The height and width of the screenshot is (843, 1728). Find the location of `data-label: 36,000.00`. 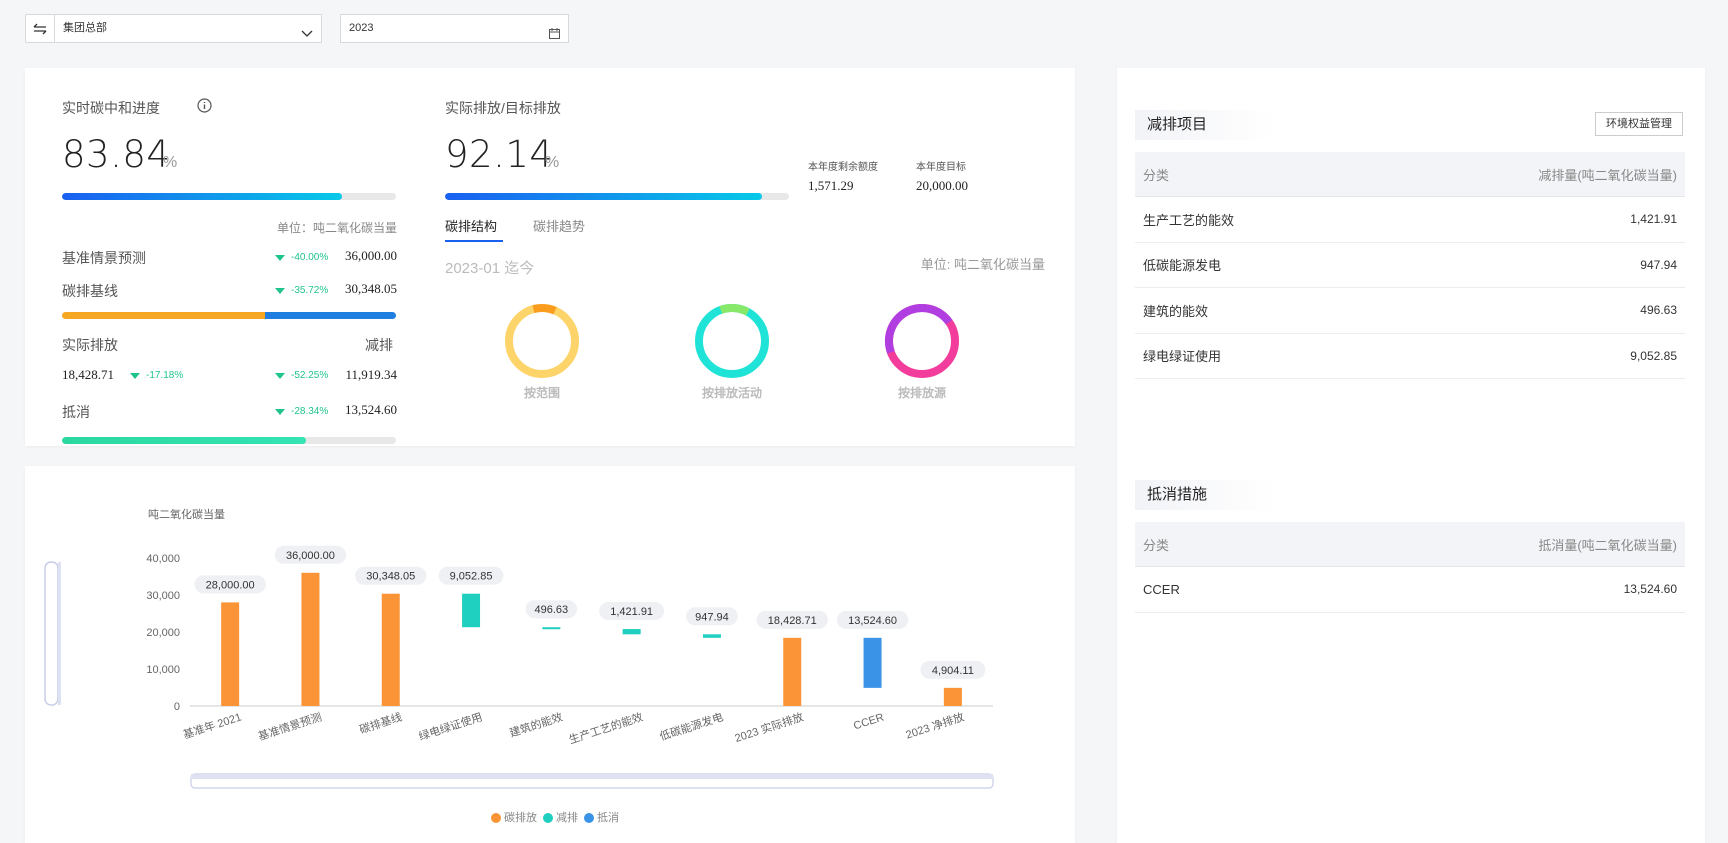

data-label: 36,000.00 is located at coordinates (310, 556).